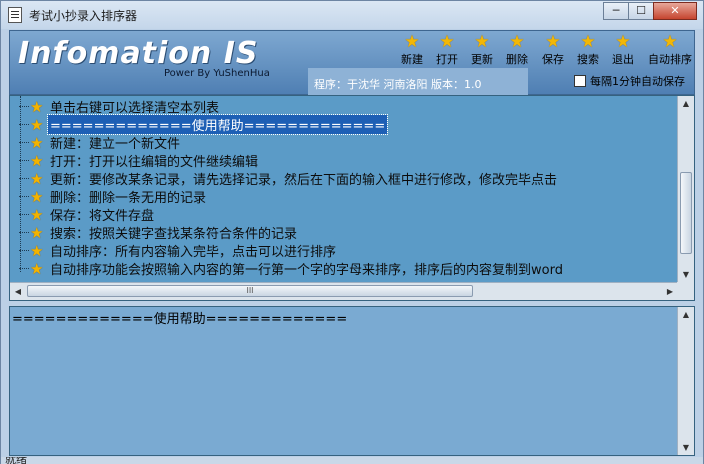  I want to click on tree-vertical-scrollbar: ▲ ▼, so click(685, 189).